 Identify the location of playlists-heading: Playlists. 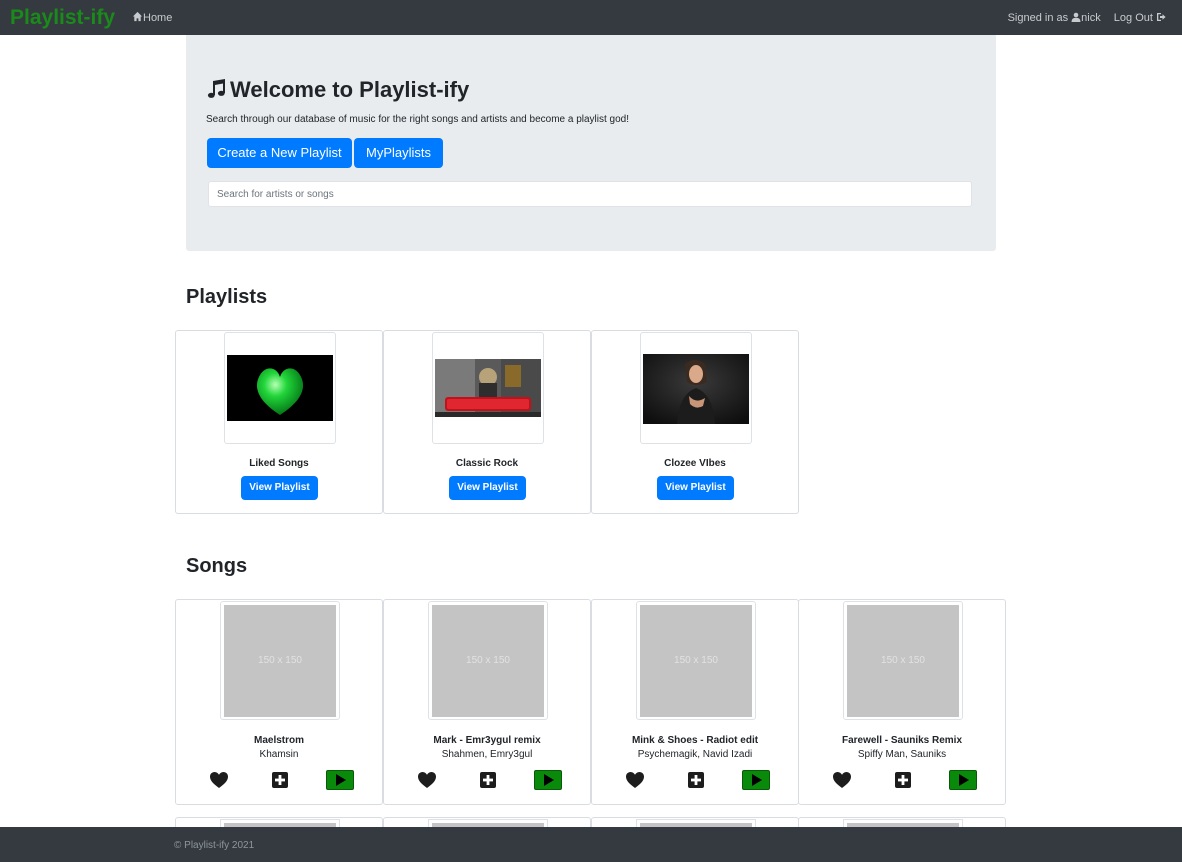
(227, 297).